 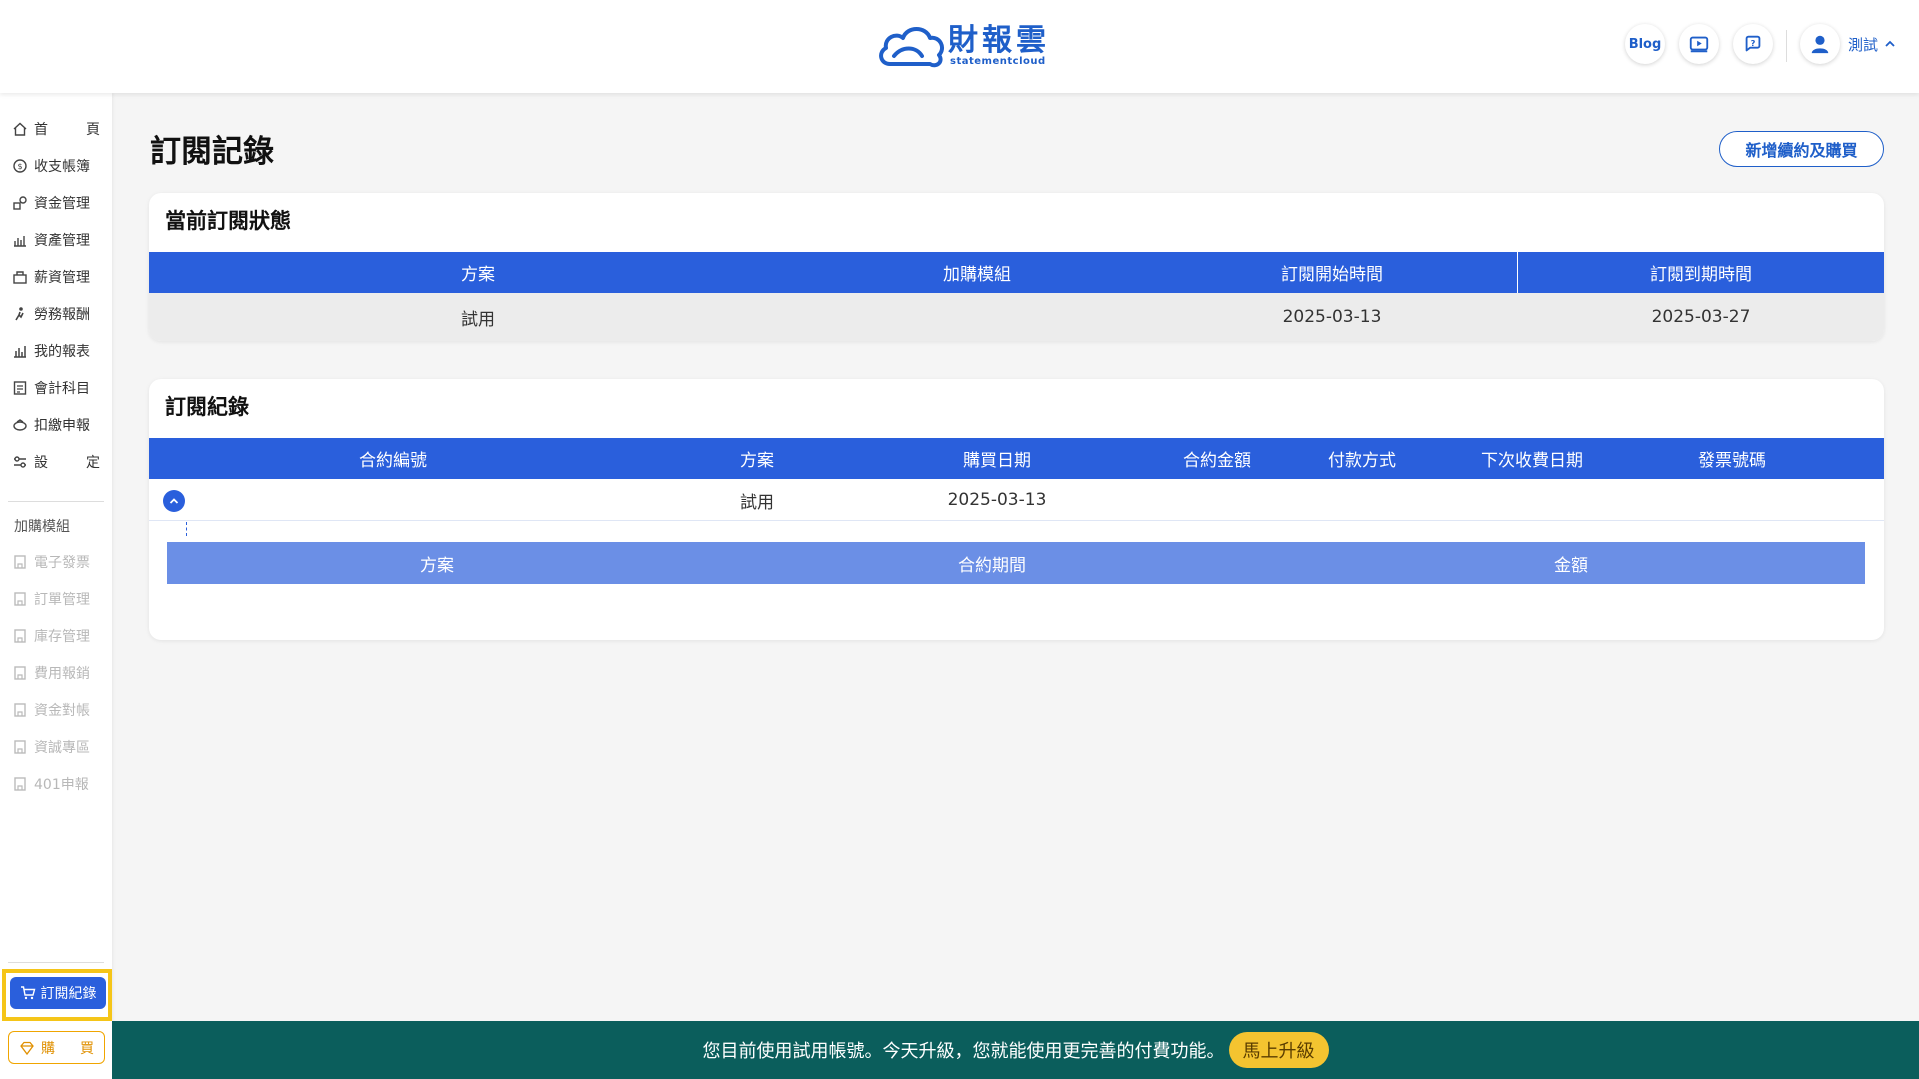 What do you see at coordinates (56, 636) in the screenshot?
I see `sidebar-item-inventory: 庫存管理` at bounding box center [56, 636].